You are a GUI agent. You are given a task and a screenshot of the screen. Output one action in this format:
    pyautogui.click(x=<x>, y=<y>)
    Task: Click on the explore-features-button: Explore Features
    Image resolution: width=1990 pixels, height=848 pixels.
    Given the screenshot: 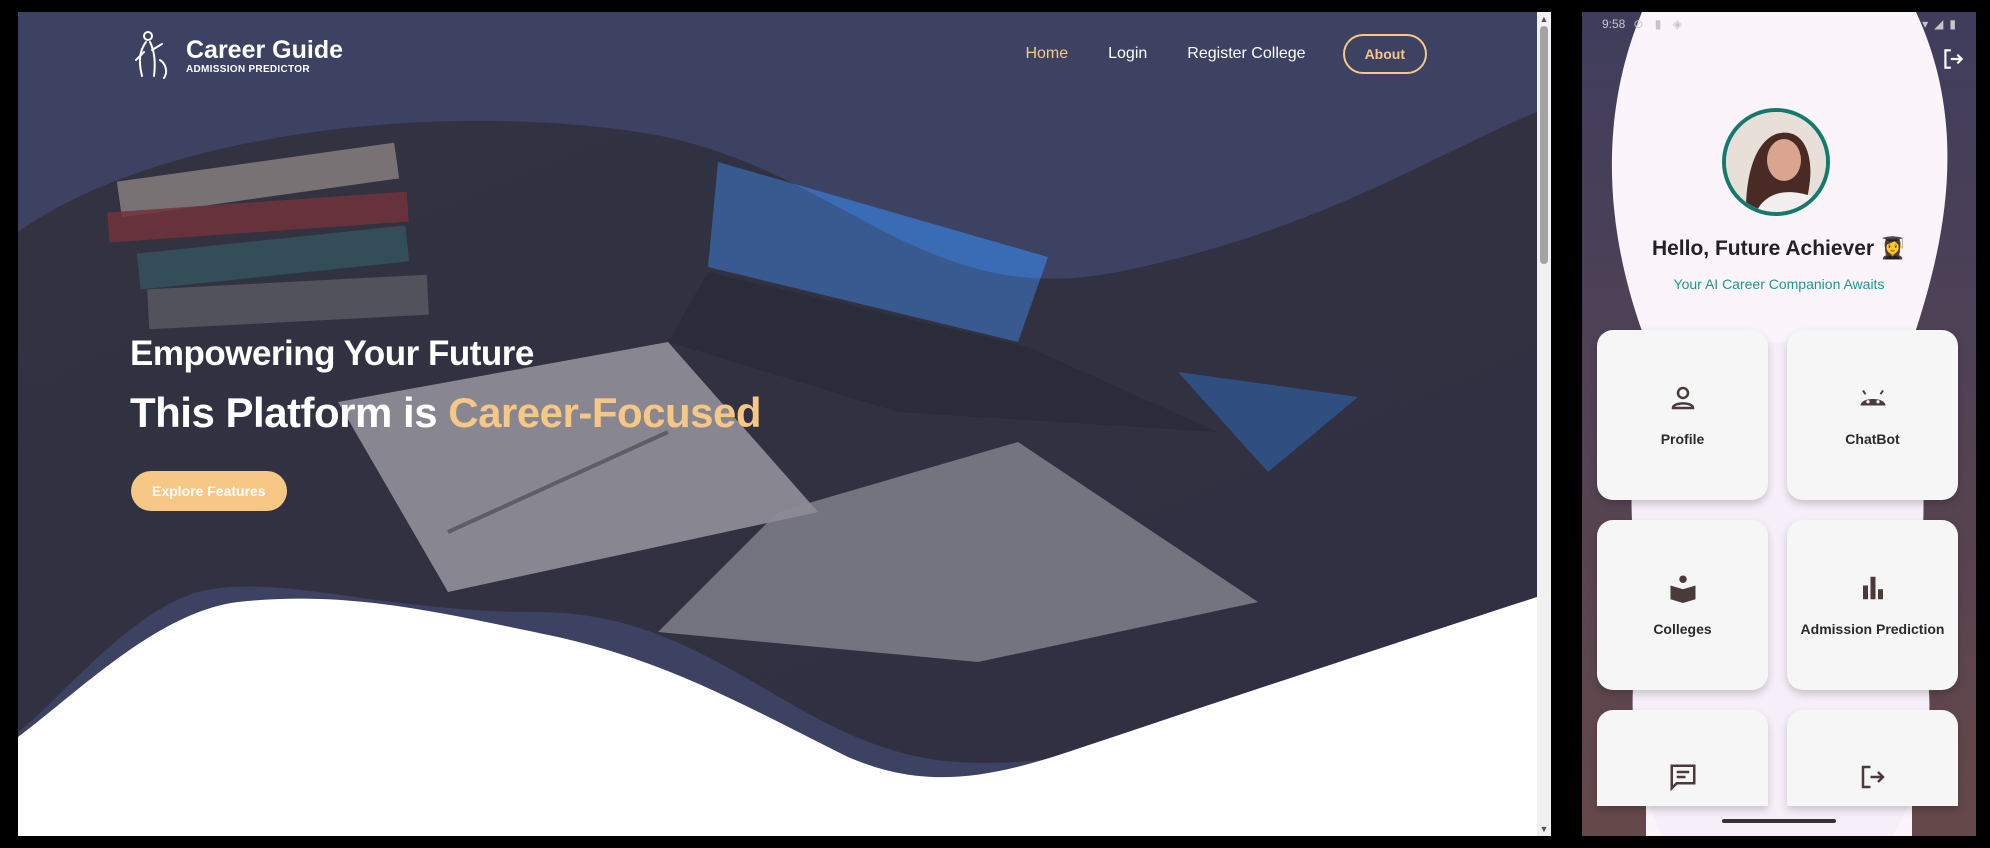 What is the action you would take?
    pyautogui.click(x=209, y=491)
    